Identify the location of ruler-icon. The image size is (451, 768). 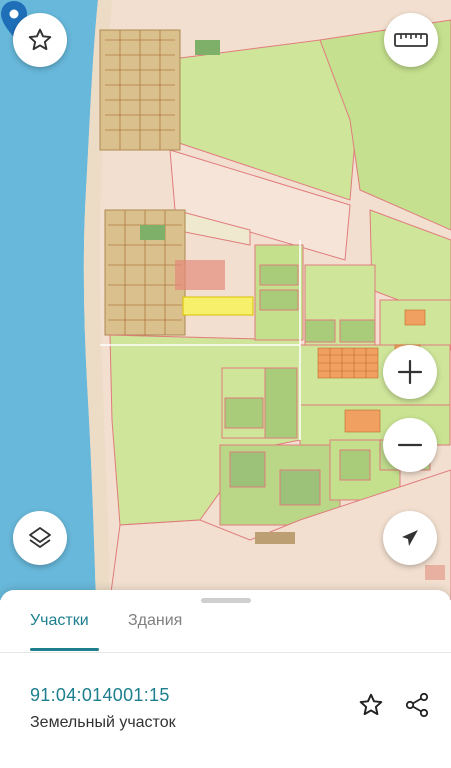
(411, 40).